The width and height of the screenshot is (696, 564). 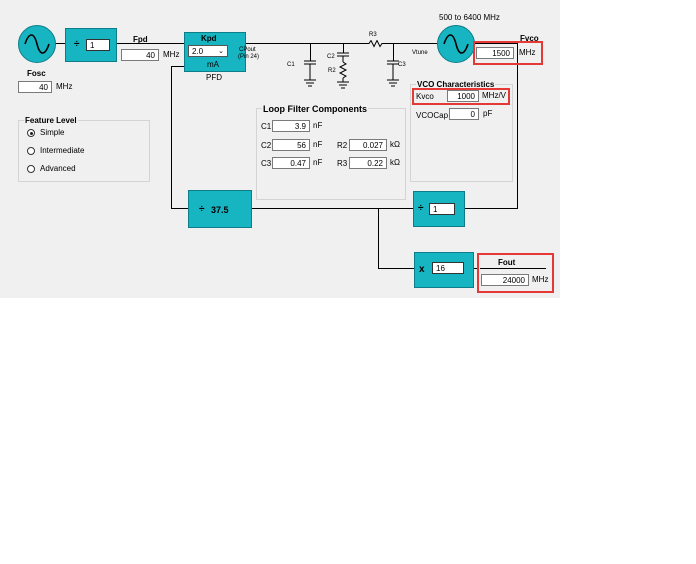 What do you see at coordinates (291, 145) in the screenshot?
I see `c2-input: 56` at bounding box center [291, 145].